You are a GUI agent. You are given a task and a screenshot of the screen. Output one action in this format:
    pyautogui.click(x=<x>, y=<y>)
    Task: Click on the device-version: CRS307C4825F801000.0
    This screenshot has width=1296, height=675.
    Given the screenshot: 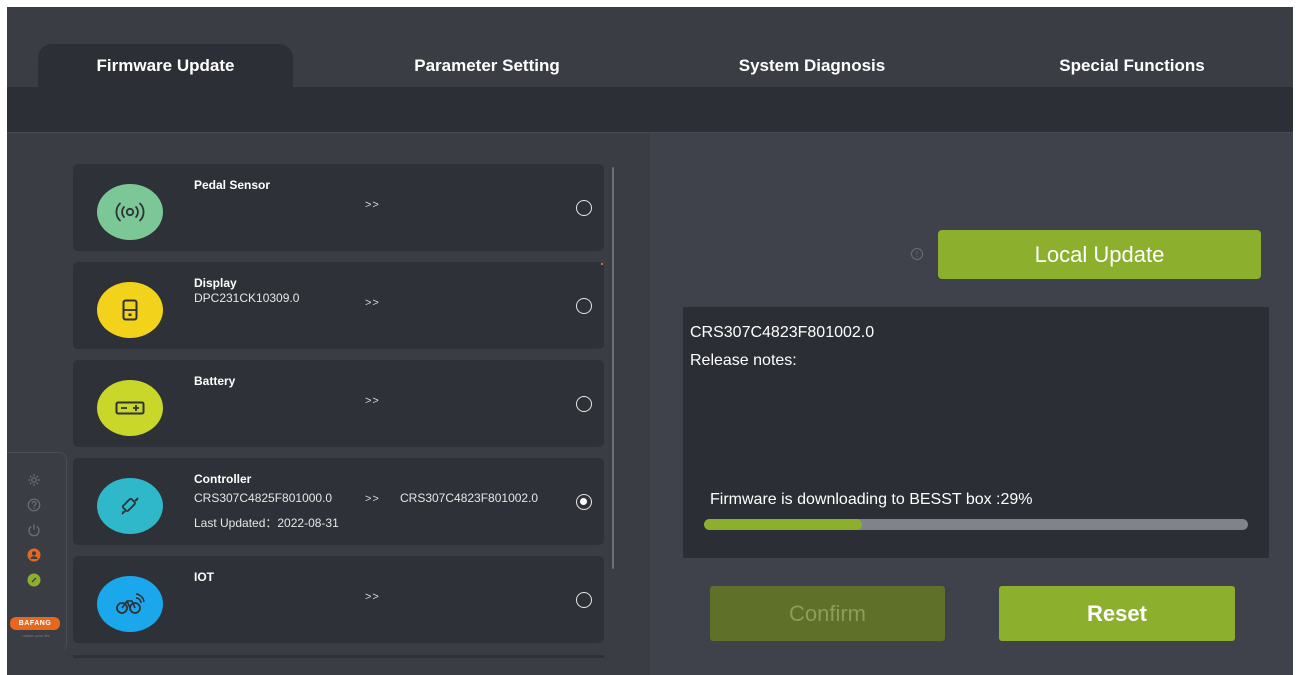 What is the action you would take?
    pyautogui.click(x=263, y=498)
    